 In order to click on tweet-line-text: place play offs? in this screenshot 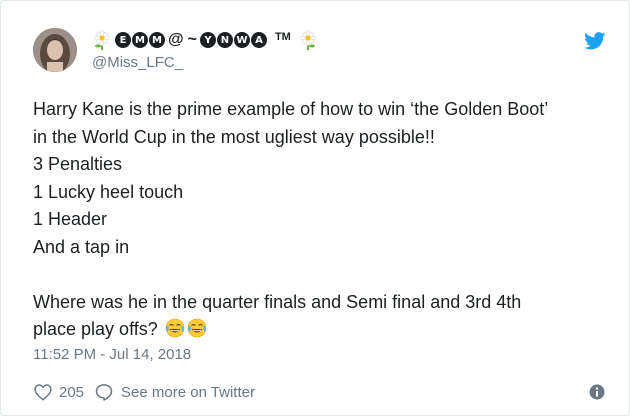, I will do `click(95, 329)`.